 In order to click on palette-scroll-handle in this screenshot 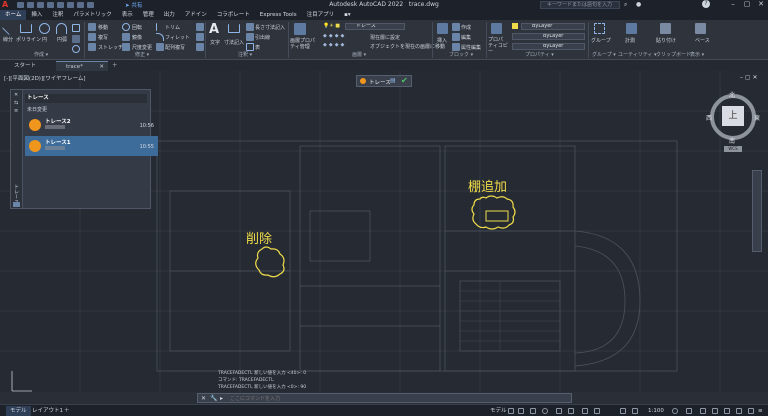, I will do `click(16, 204)`.